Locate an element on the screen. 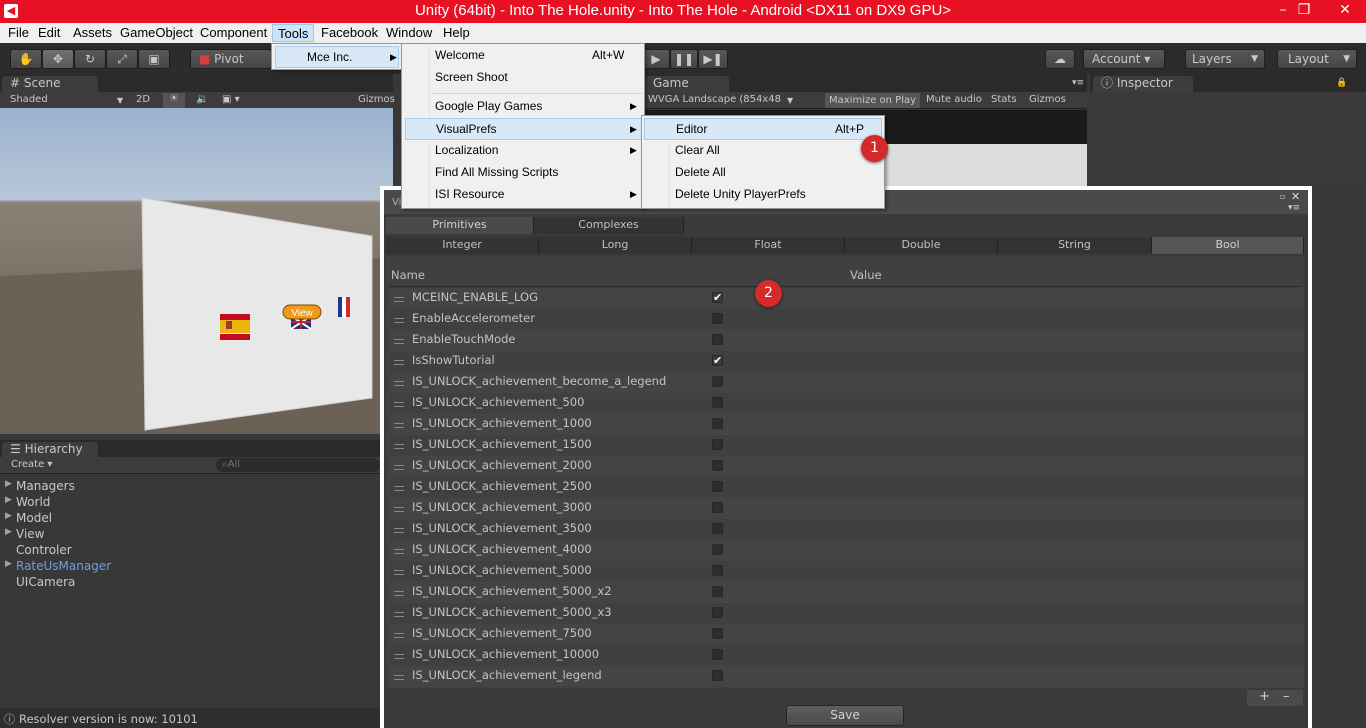 This screenshot has height=728, width=1366. panel-menu-icon: ▾≡ is located at coordinates (1078, 83).